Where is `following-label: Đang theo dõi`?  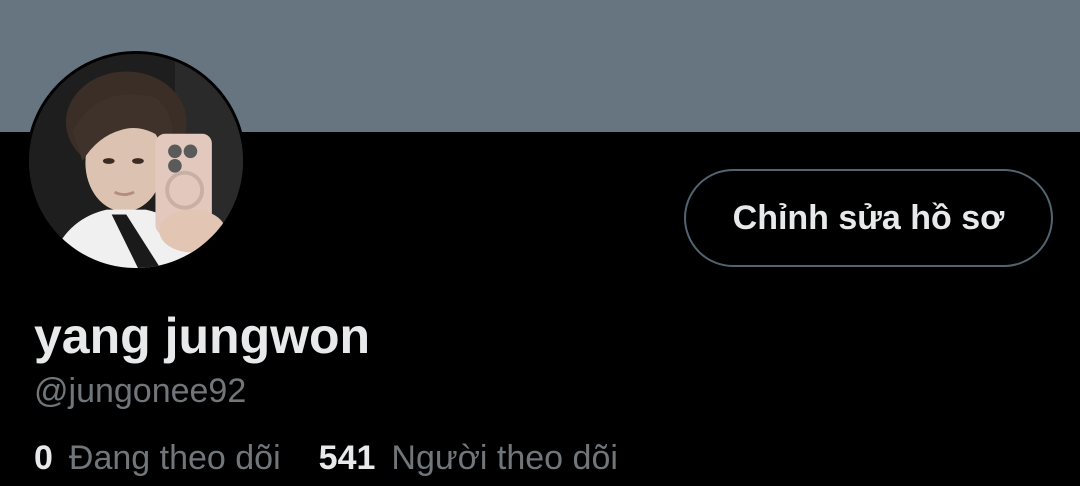
following-label: Đang theo dõi is located at coordinates (174, 458).